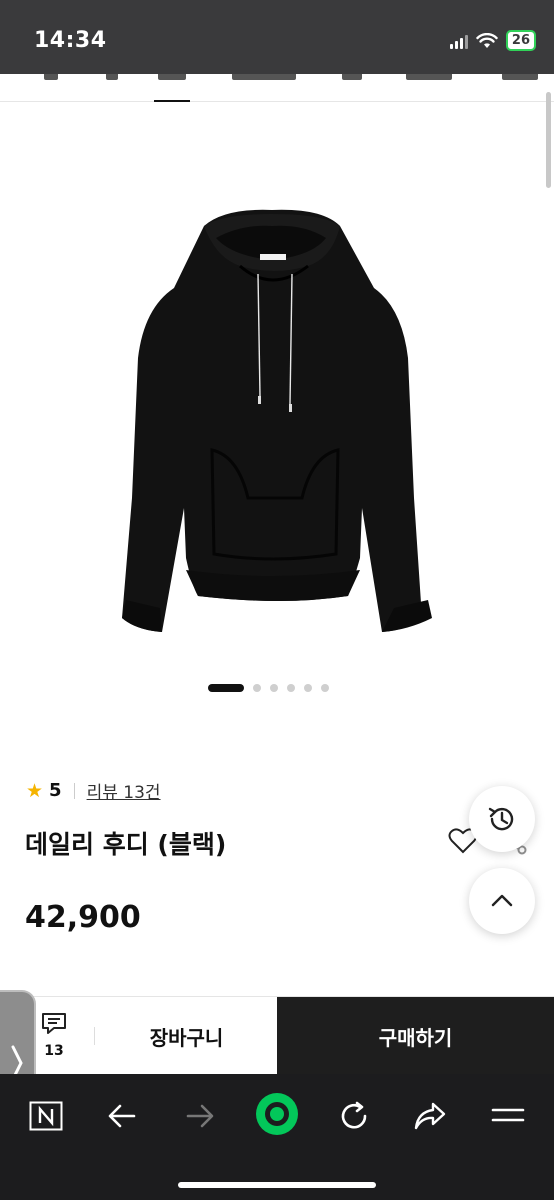 The width and height of the screenshot is (554, 1200). Describe the element at coordinates (124, 790) in the screenshot. I see `review-count-link: 리뷰 13건` at that location.